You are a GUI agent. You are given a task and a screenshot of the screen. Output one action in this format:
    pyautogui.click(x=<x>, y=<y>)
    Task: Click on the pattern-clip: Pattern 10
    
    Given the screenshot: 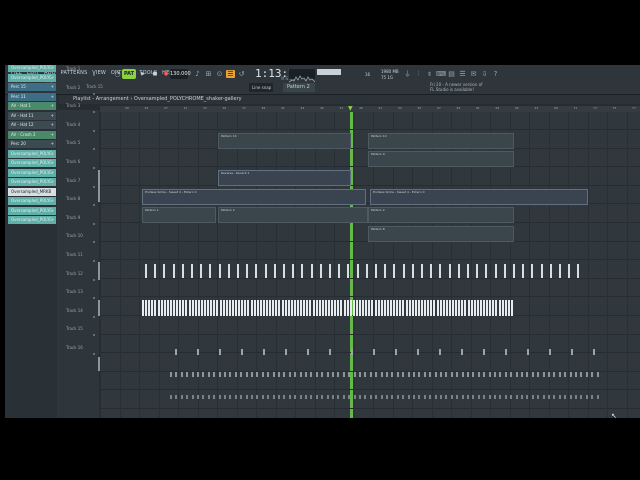 What is the action you would take?
    pyautogui.click(x=441, y=141)
    